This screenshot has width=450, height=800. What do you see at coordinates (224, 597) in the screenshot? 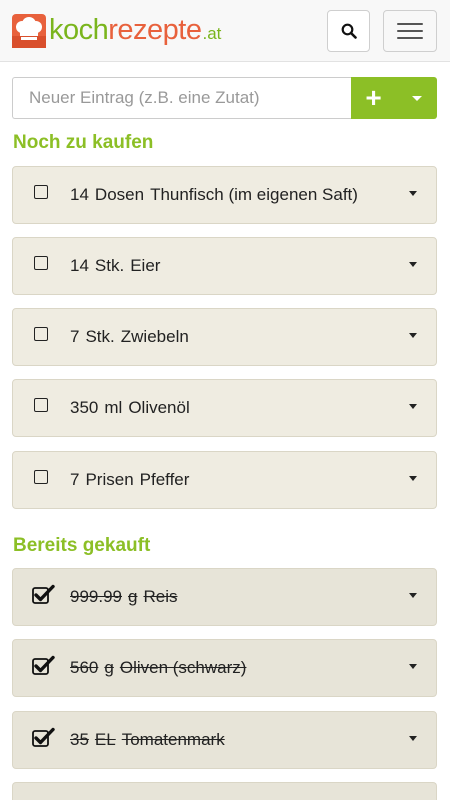
I see `shopping-list-item-bought: 999.99 g Reis` at bounding box center [224, 597].